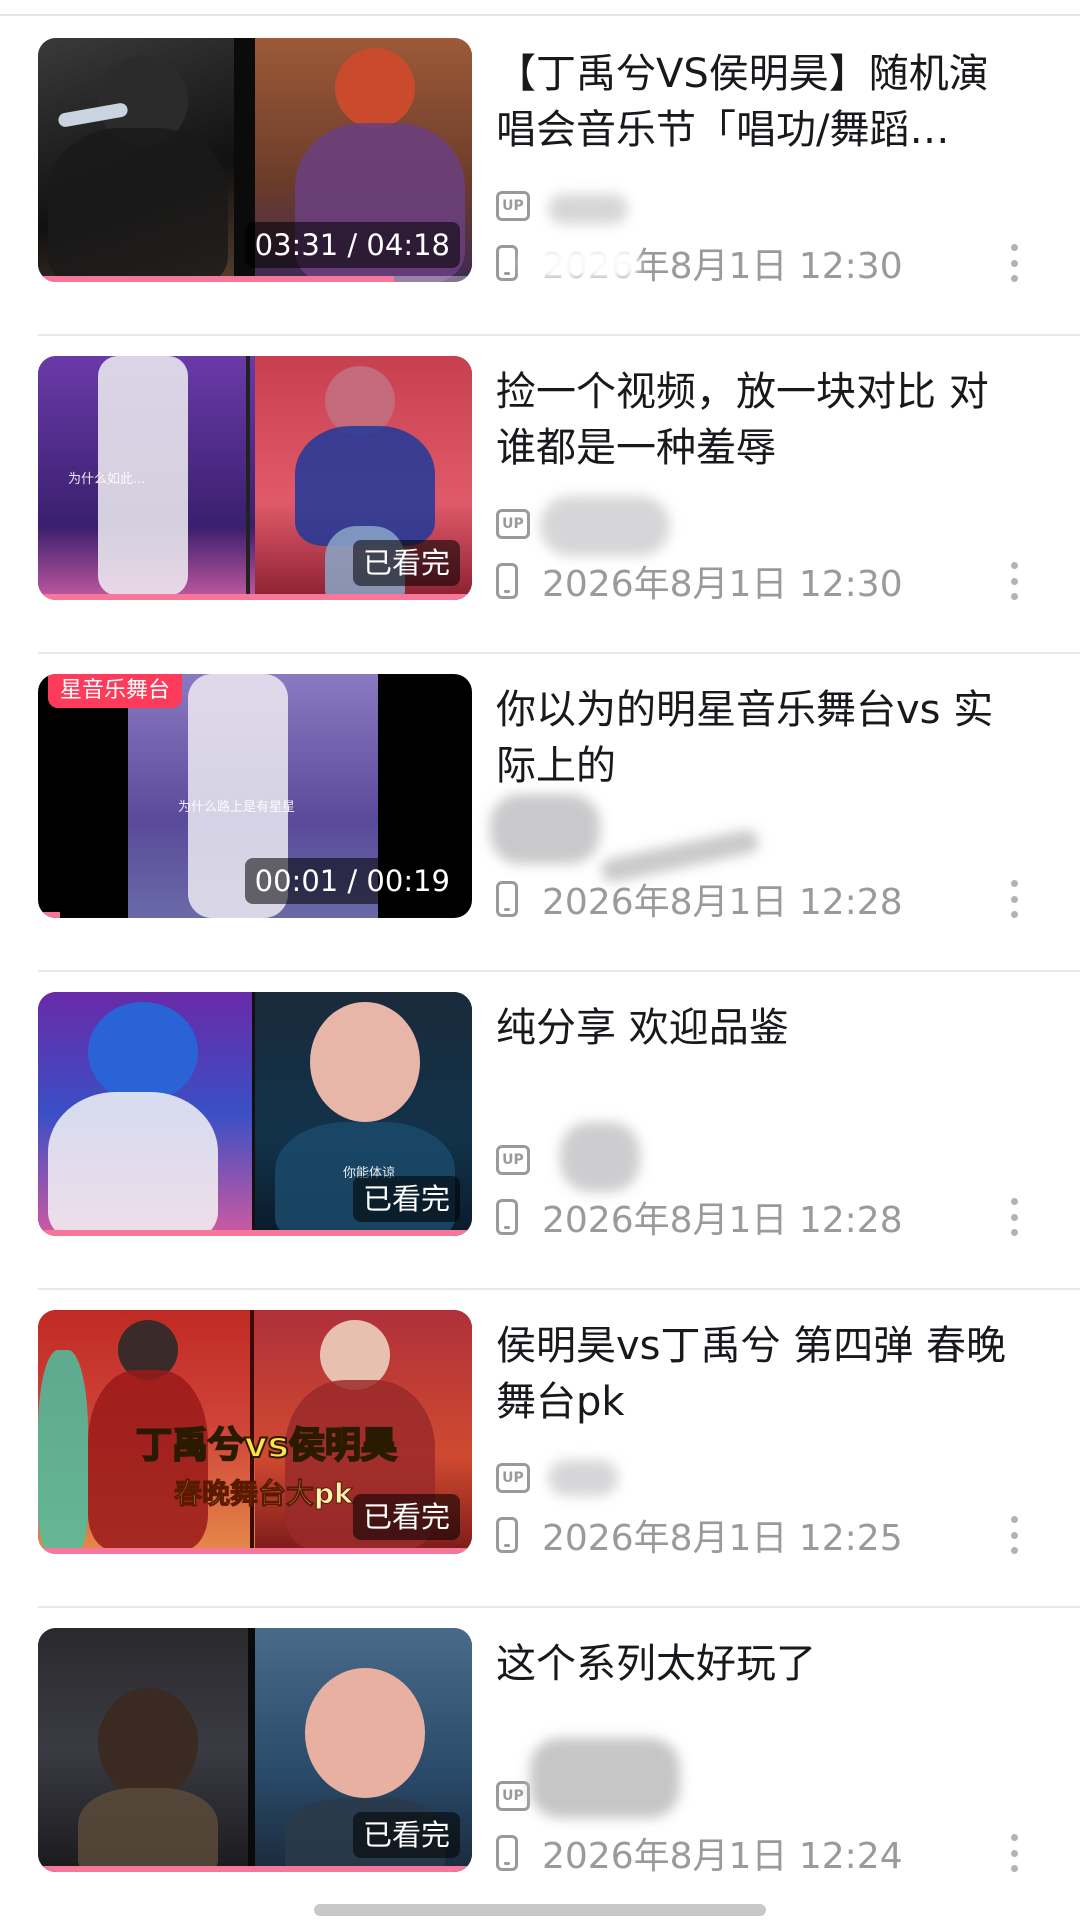 The height and width of the screenshot is (1926, 1080). Describe the element at coordinates (540, 15) in the screenshot. I see `top-divider` at that location.